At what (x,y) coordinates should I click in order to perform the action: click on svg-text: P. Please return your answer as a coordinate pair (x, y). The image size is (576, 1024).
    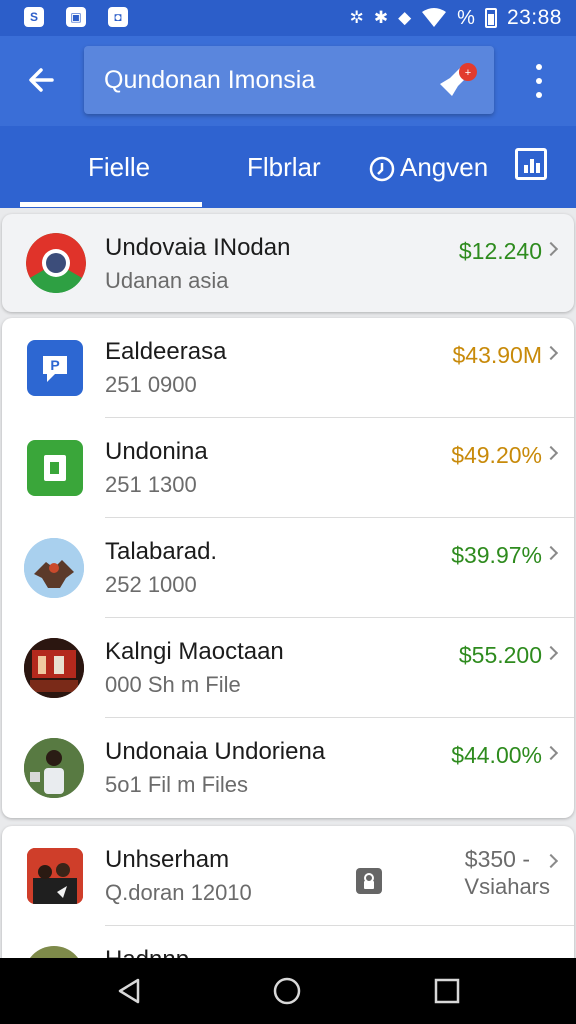
    Looking at the image, I should click on (54, 365).